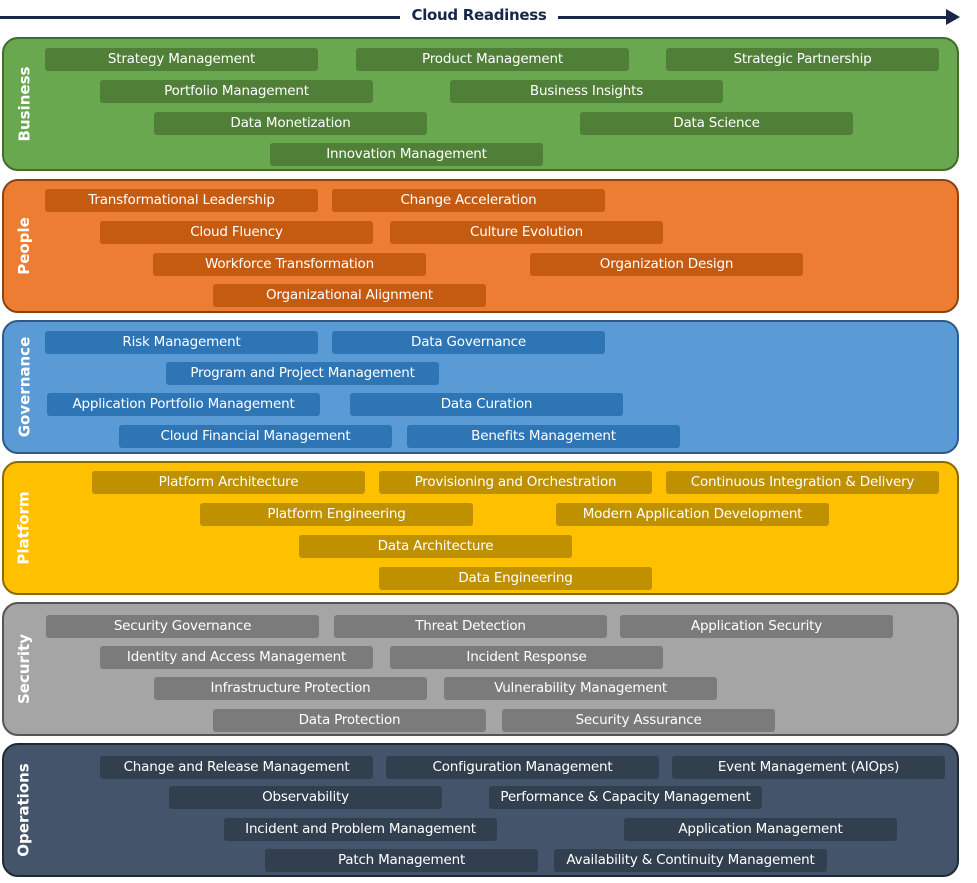 The width and height of the screenshot is (977, 883). What do you see at coordinates (692, 514) in the screenshot?
I see `capability-modern-application-development: Modern Application Development` at bounding box center [692, 514].